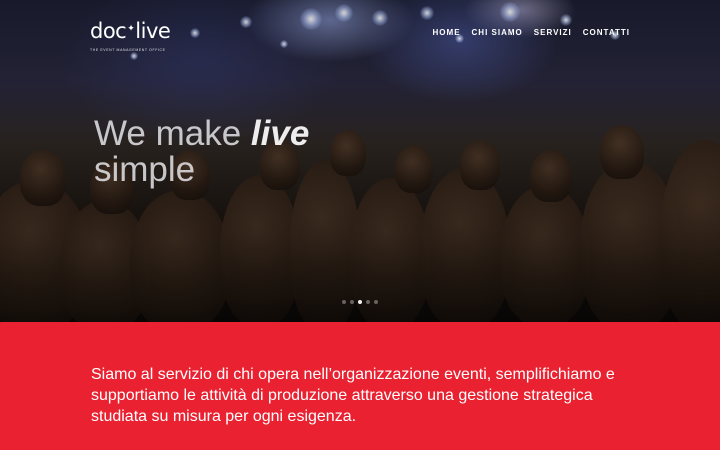 The height and width of the screenshot is (450, 720). I want to click on logo-wordmark: doc✦live, so click(130, 33).